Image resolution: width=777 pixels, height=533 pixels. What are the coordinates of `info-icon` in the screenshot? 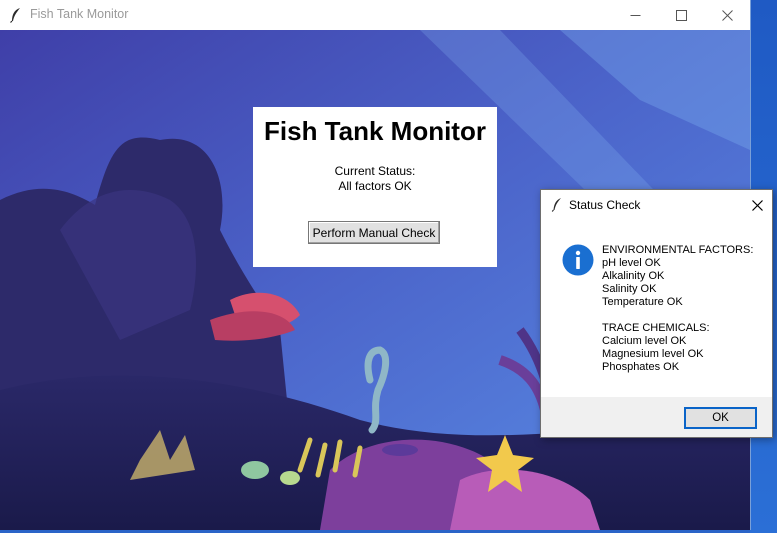 It's located at (578, 260).